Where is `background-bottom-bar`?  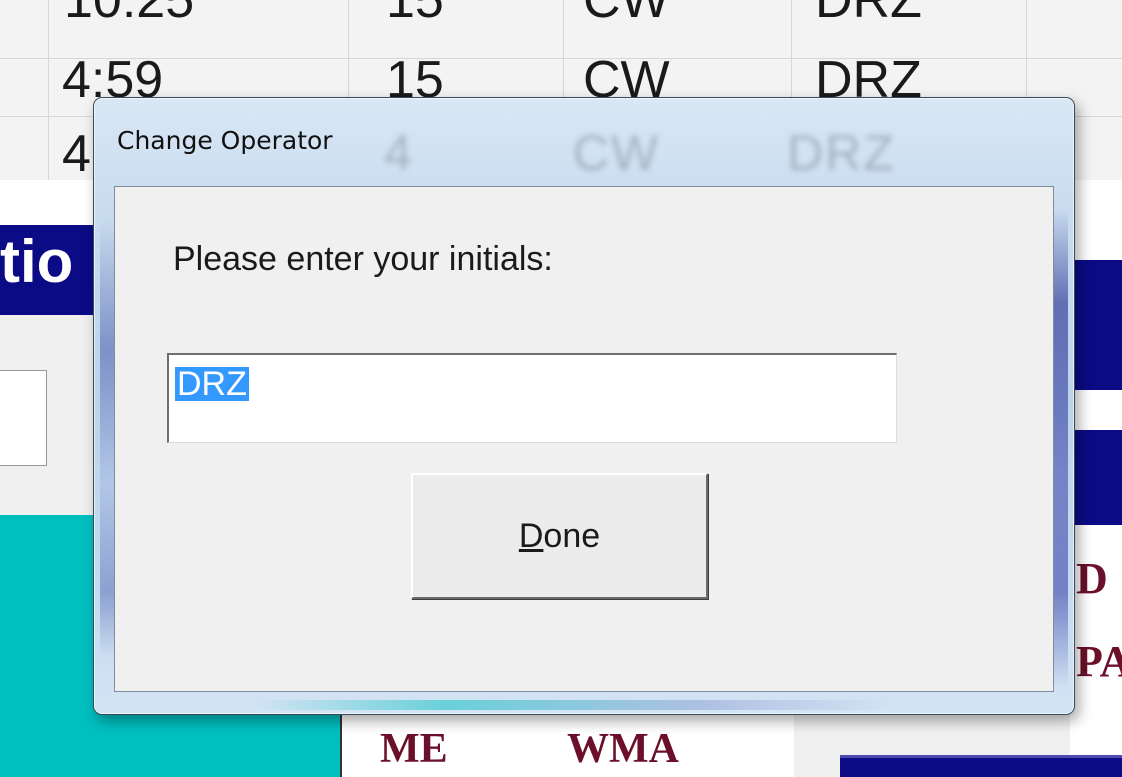 background-bottom-bar is located at coordinates (981, 766).